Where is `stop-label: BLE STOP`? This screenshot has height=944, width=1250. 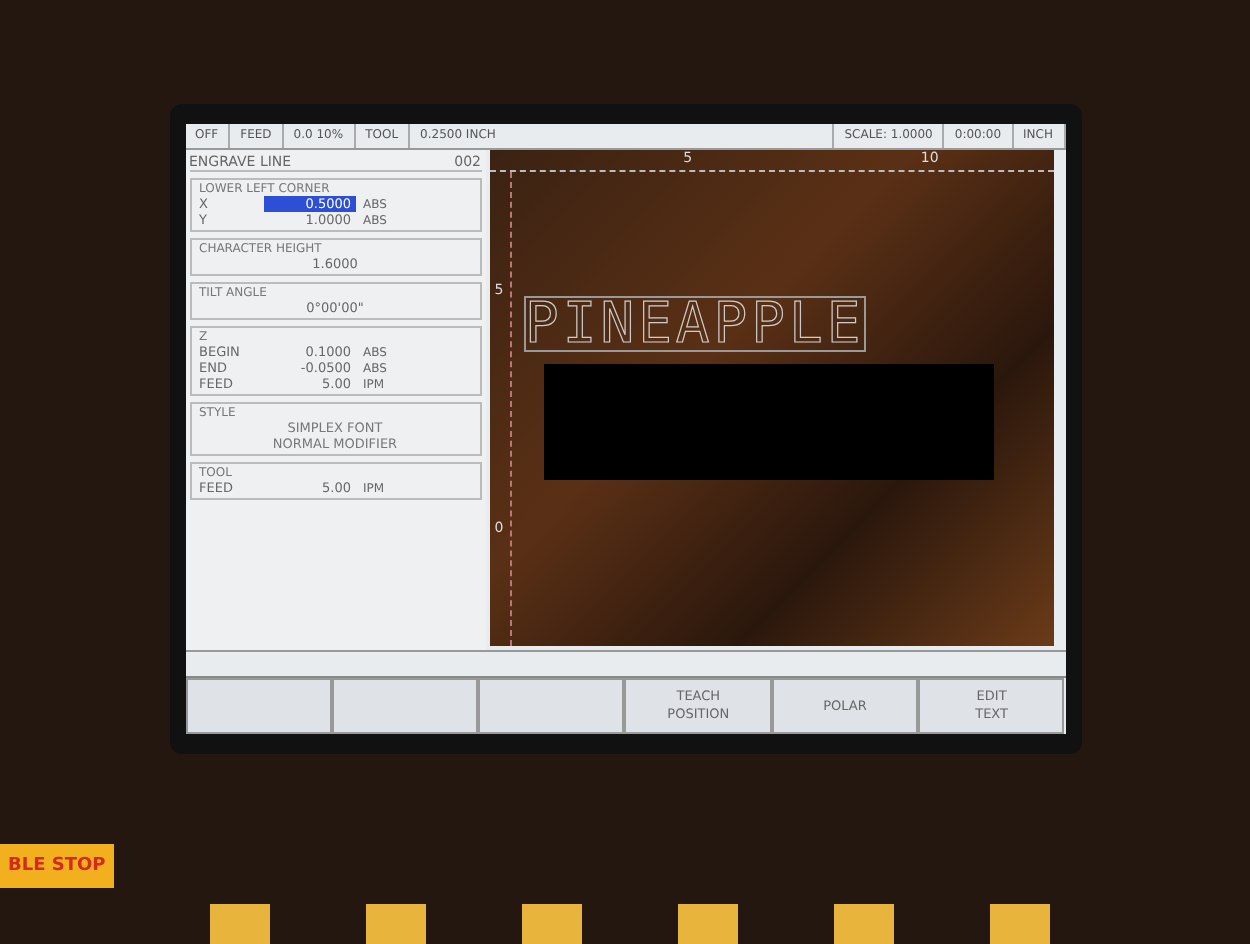 stop-label: BLE STOP is located at coordinates (57, 866).